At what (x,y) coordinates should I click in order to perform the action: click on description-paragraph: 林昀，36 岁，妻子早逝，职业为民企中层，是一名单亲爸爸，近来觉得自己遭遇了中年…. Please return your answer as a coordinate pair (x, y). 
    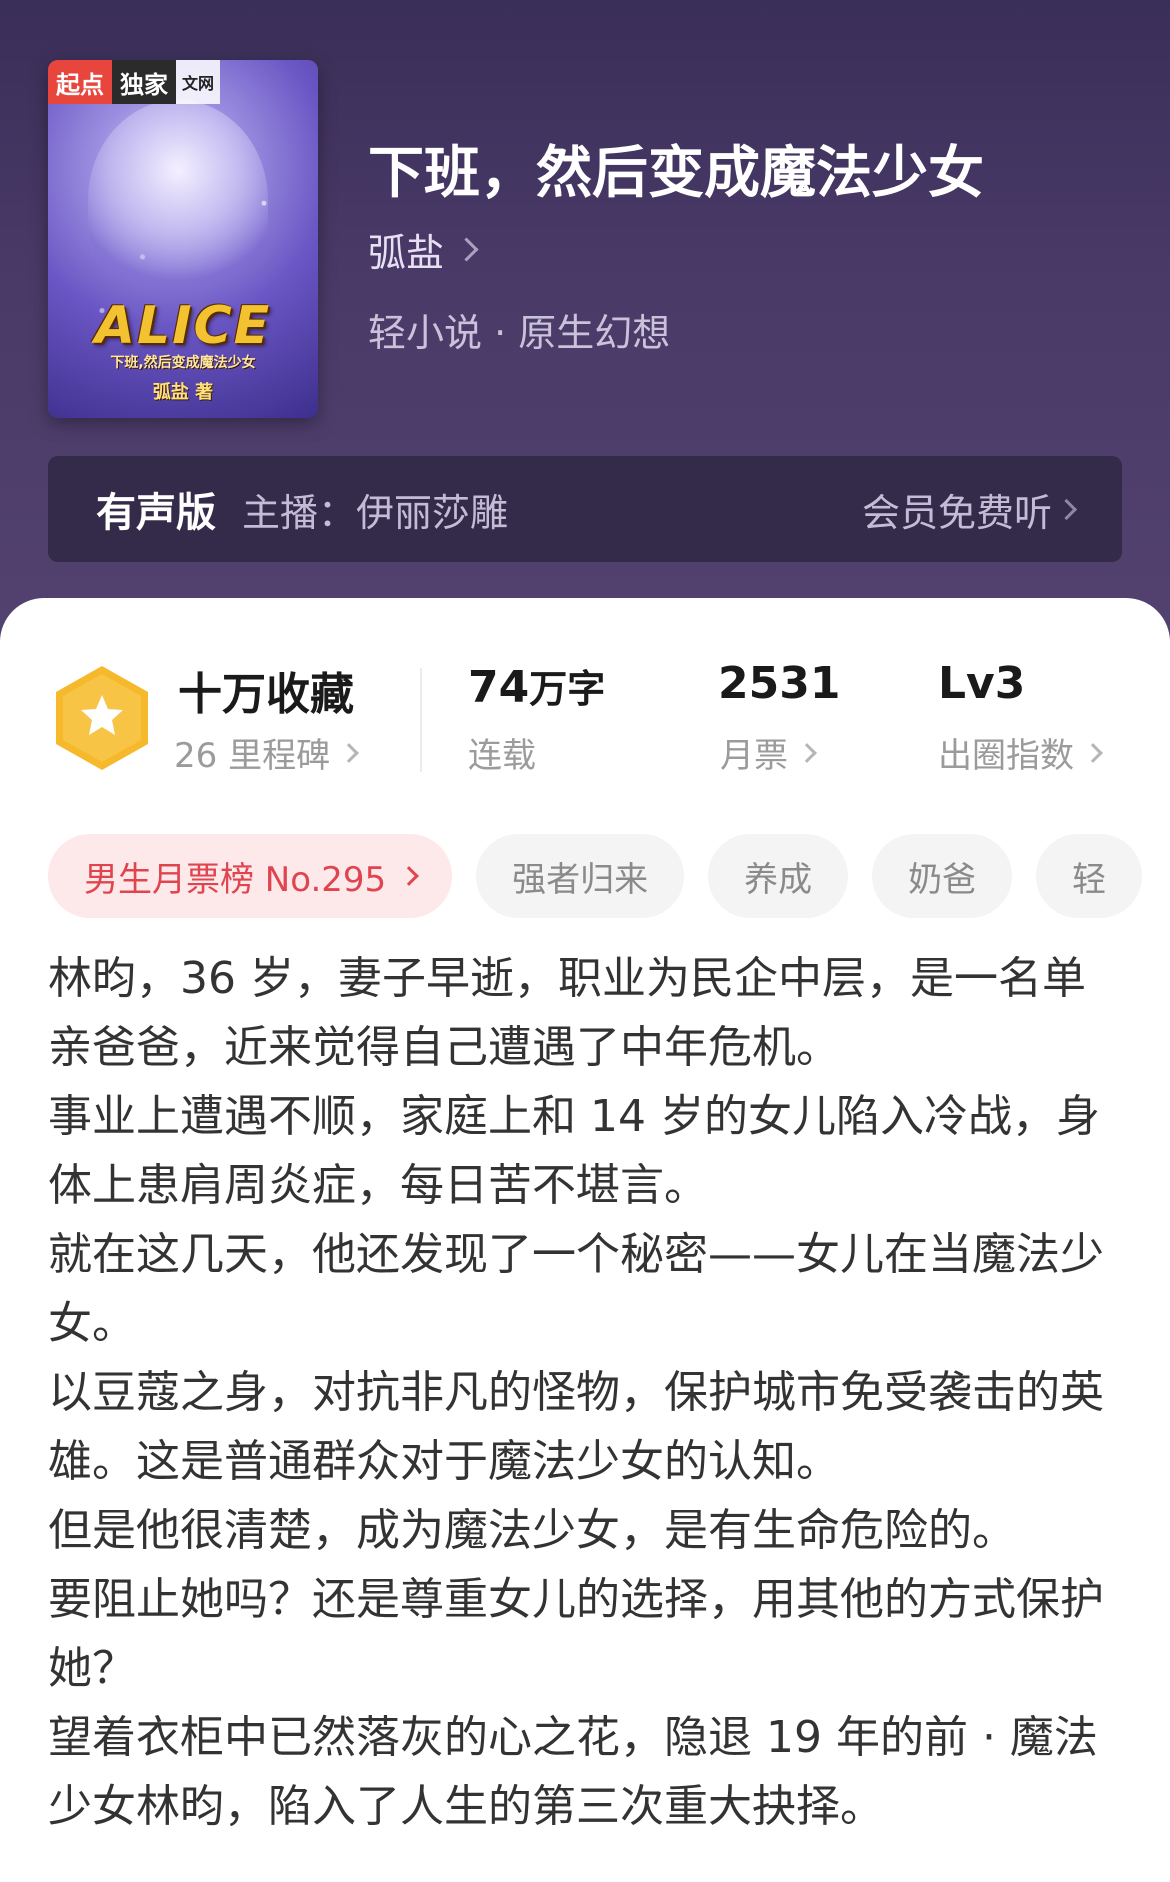
    Looking at the image, I should click on (567, 1013).